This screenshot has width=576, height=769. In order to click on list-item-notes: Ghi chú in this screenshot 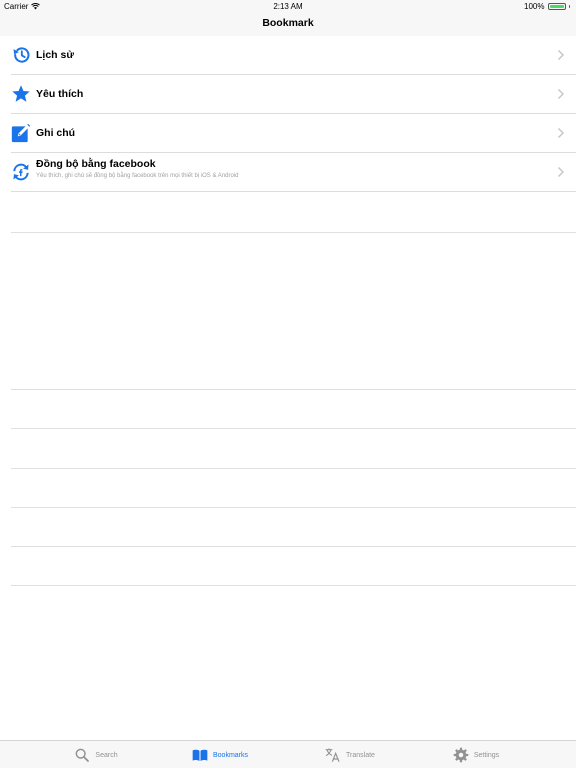, I will do `click(293, 133)`.